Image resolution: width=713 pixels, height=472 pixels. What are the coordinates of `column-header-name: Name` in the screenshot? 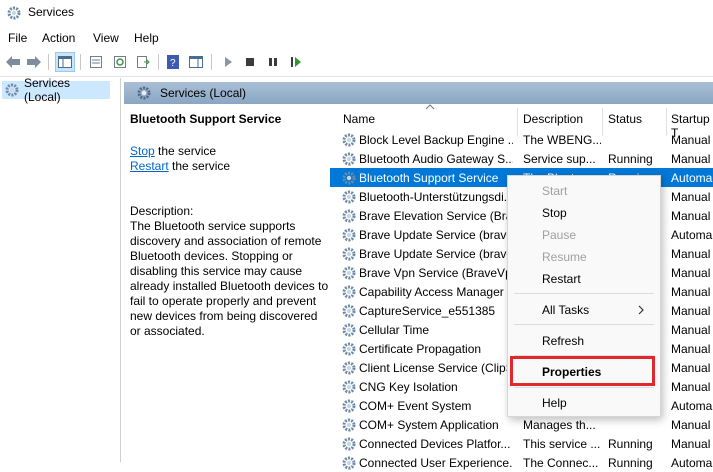 It's located at (359, 119).